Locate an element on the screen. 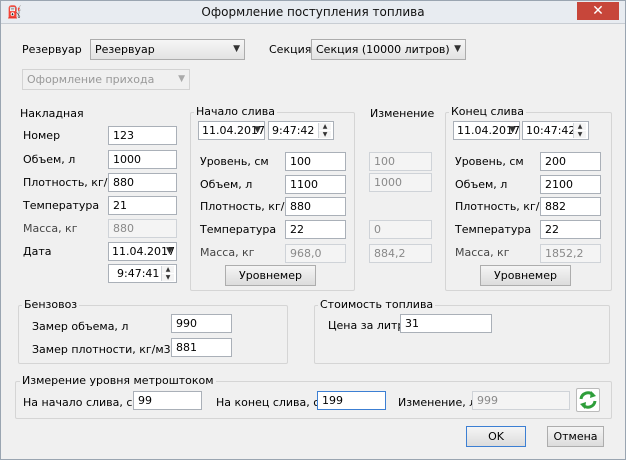  invoice-time-value: 9:47:41 is located at coordinates (138, 273).